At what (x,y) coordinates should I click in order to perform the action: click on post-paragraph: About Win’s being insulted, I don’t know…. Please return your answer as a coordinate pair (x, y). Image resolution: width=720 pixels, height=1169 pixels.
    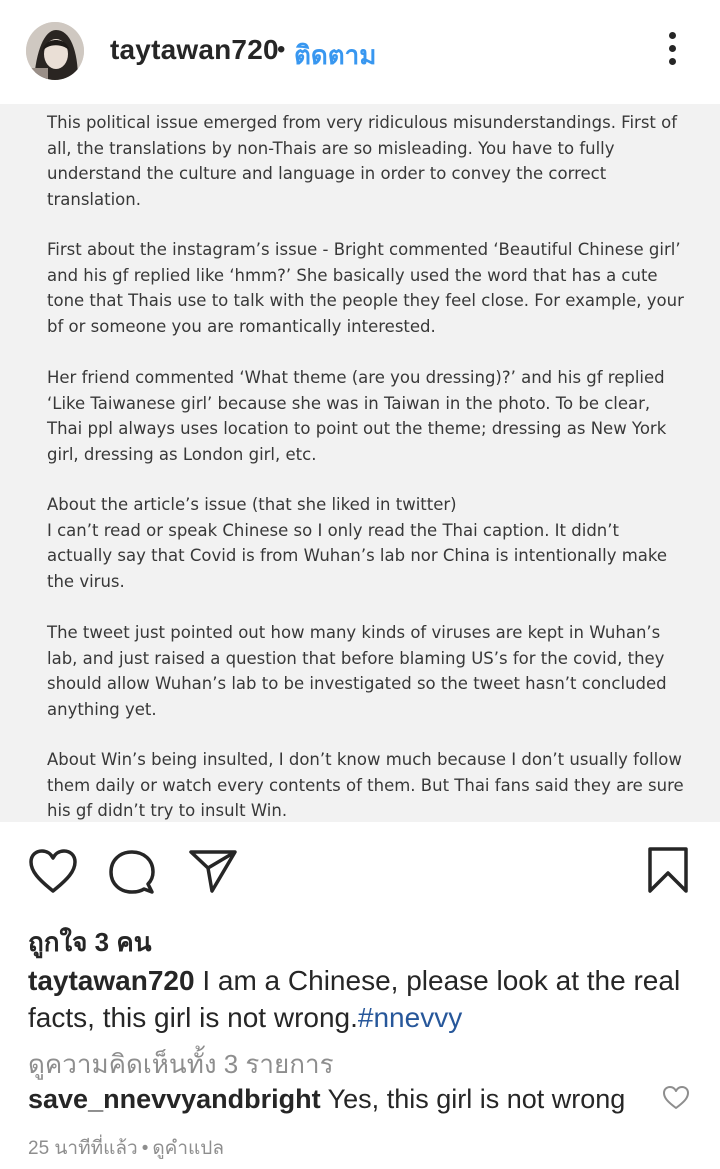
    Looking at the image, I should click on (367, 785).